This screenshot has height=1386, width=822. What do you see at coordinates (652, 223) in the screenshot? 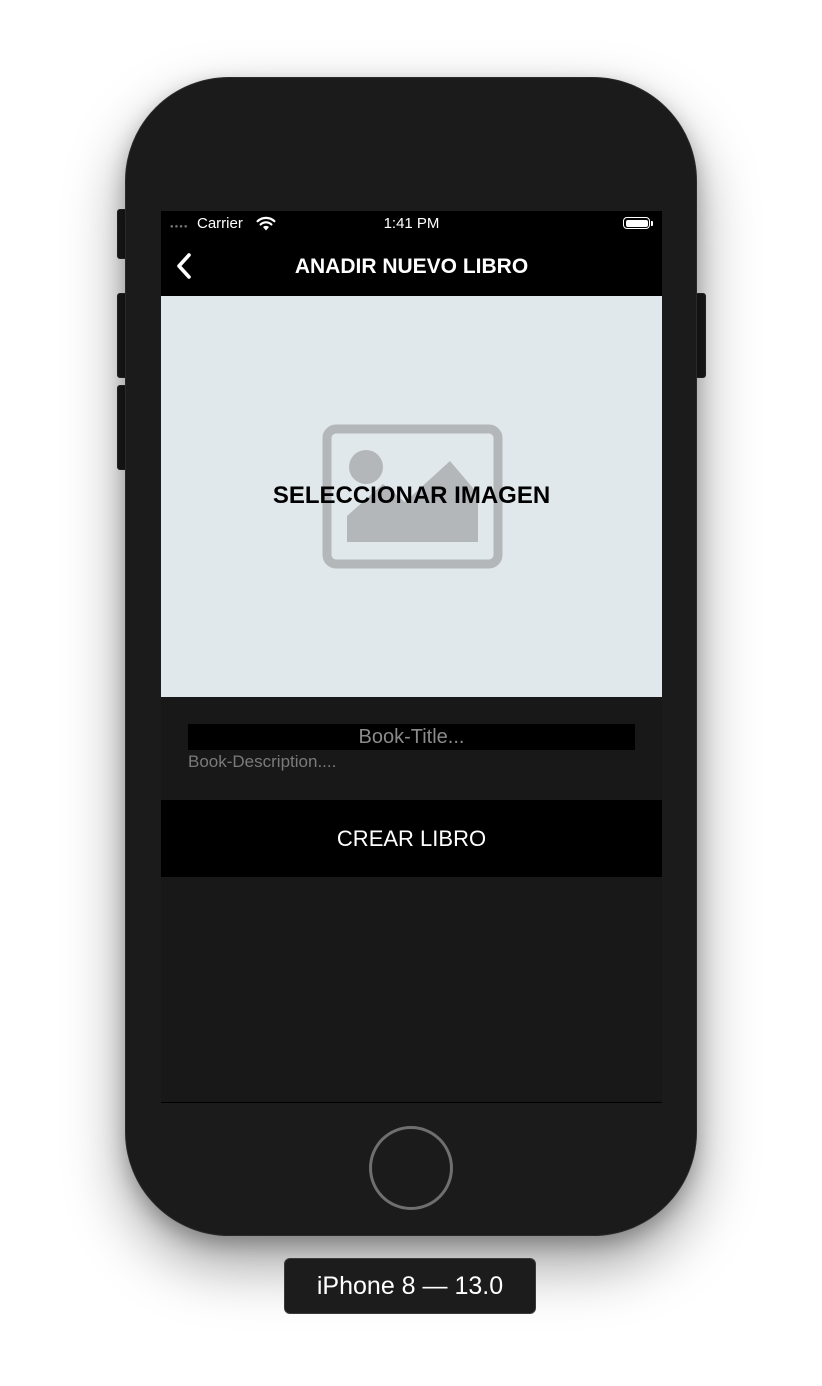
I see `battery-tip` at bounding box center [652, 223].